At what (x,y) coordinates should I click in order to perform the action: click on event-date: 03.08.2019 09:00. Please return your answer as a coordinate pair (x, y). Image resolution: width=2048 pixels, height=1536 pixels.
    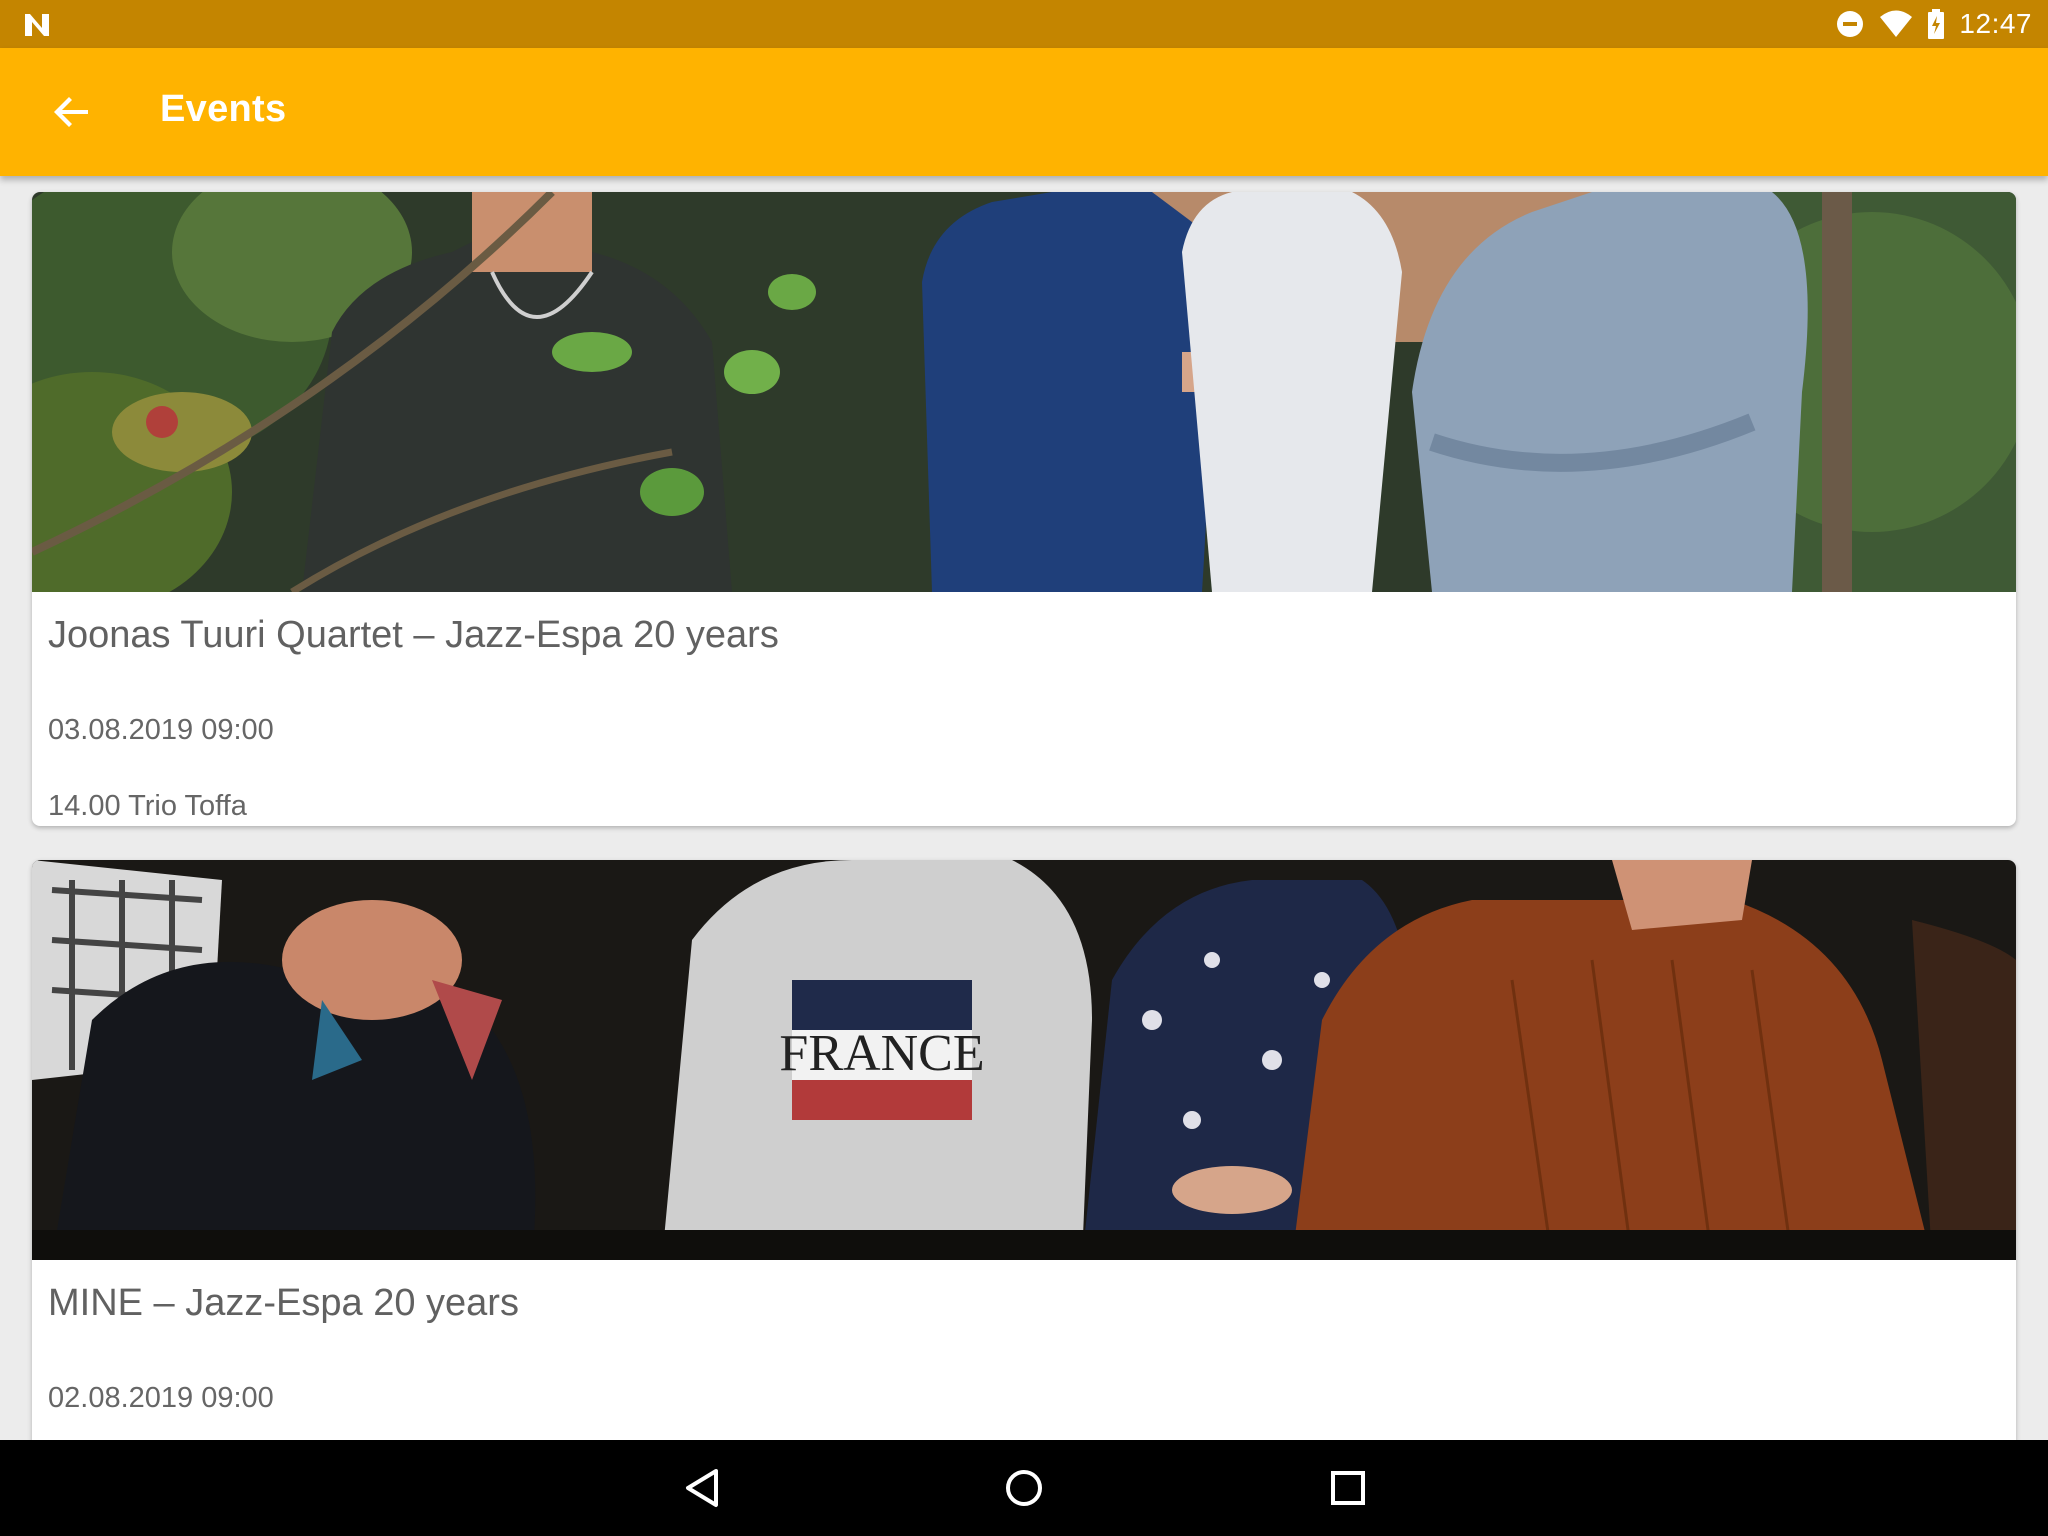
    Looking at the image, I should click on (161, 730).